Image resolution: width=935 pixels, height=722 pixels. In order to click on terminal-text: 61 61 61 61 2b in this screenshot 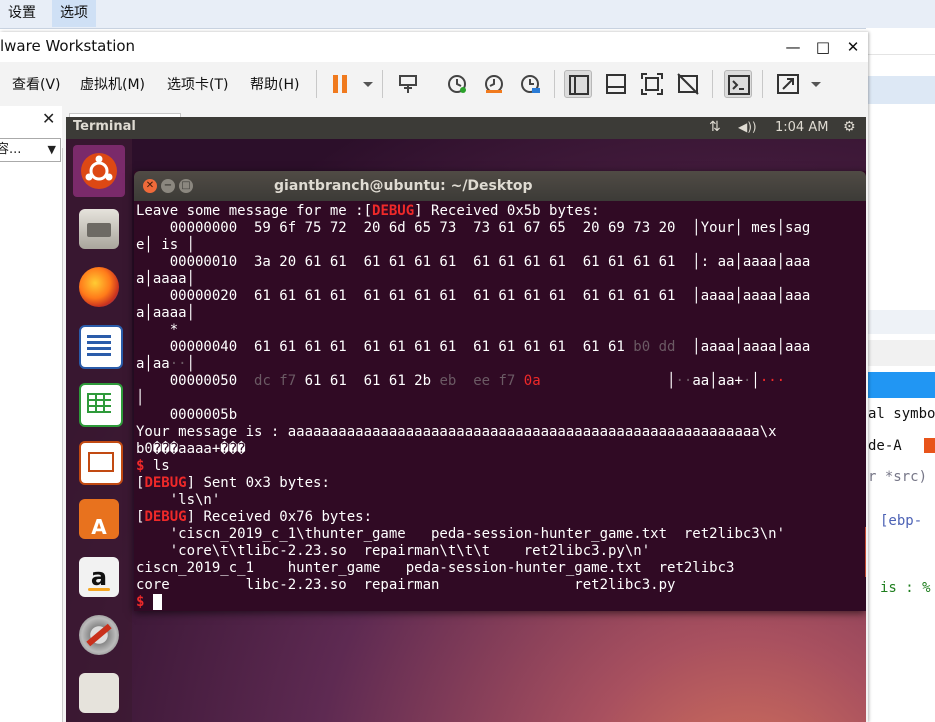, I will do `click(368, 381)`.